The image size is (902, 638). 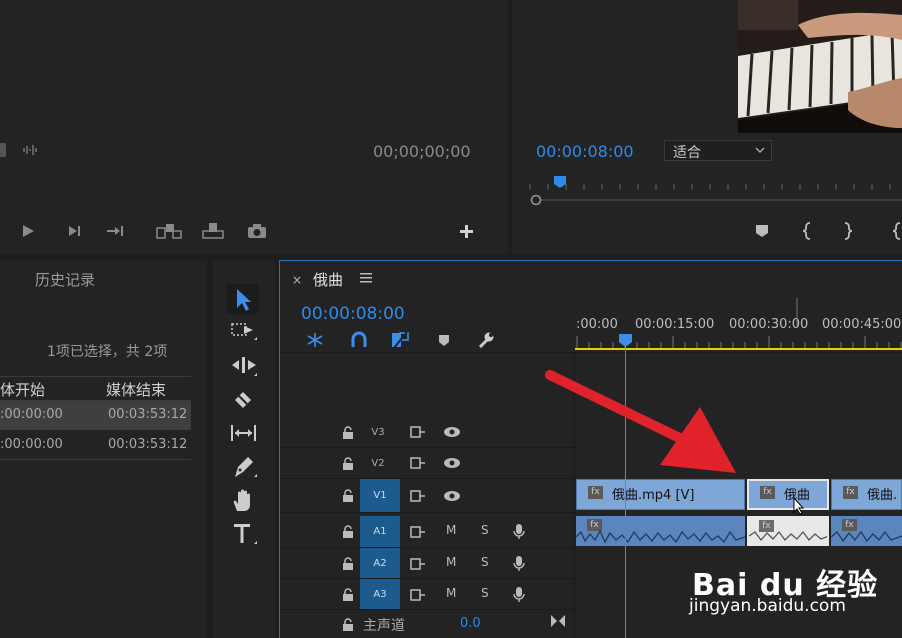 I want to click on linked-selection-icon, so click(x=400, y=340).